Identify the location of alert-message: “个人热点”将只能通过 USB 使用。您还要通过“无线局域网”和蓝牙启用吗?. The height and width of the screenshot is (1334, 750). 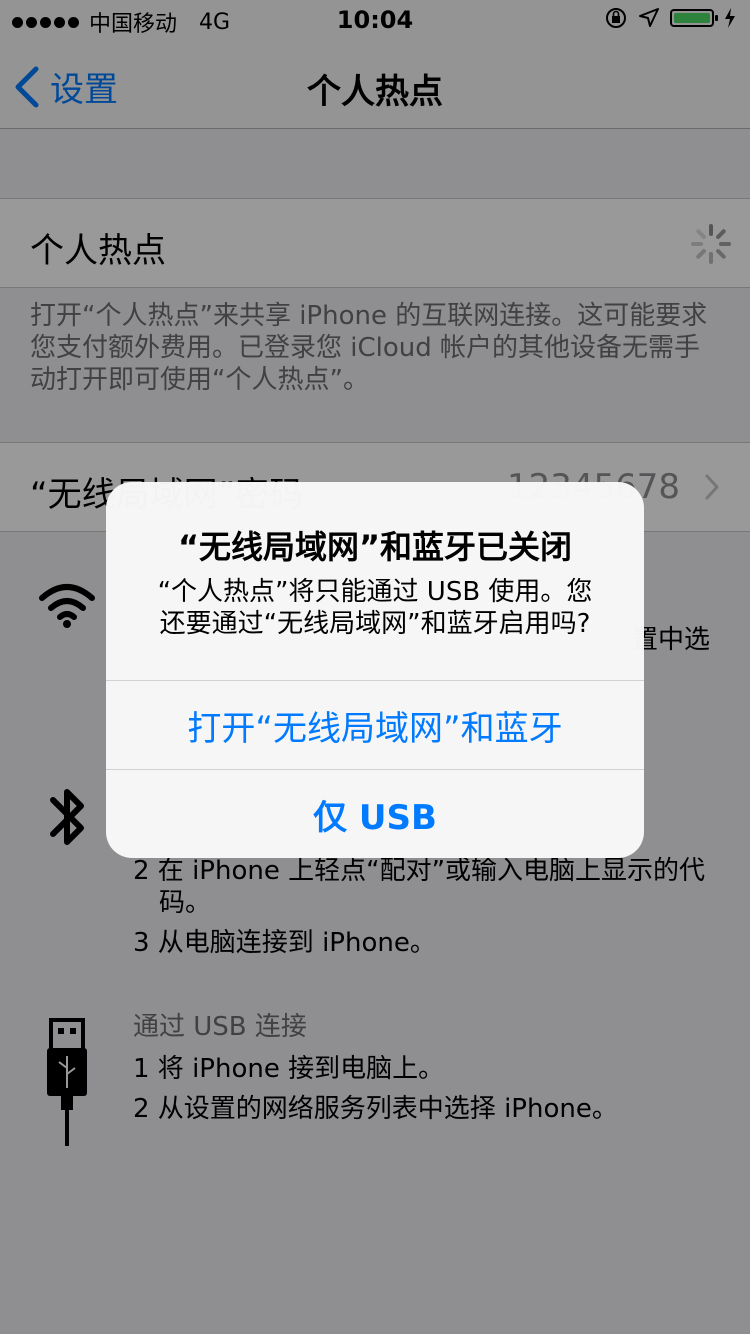
(375, 608).